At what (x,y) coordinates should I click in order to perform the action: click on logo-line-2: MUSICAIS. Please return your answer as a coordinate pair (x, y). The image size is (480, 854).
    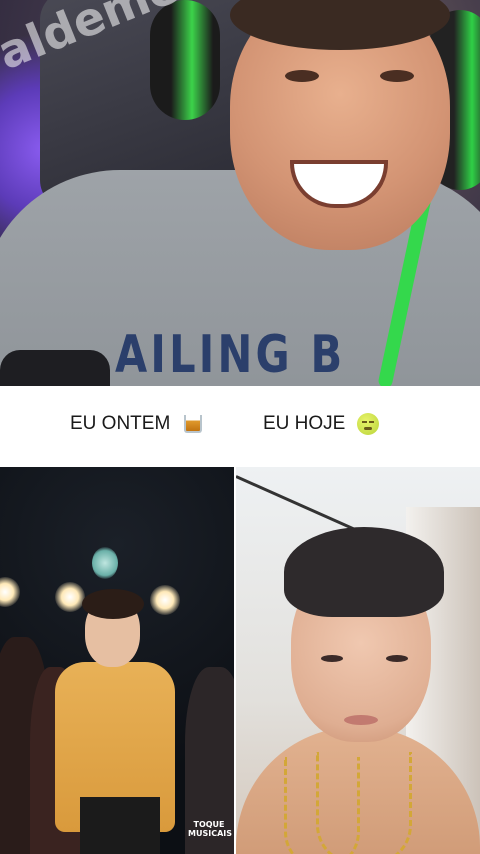
    Looking at the image, I should click on (210, 833).